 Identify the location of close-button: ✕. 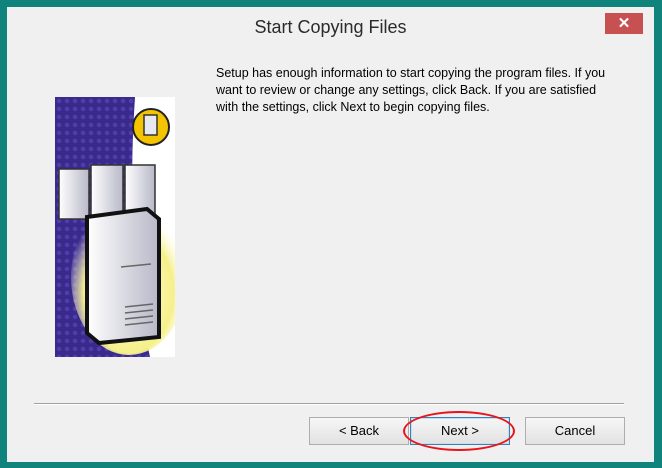
(624, 23).